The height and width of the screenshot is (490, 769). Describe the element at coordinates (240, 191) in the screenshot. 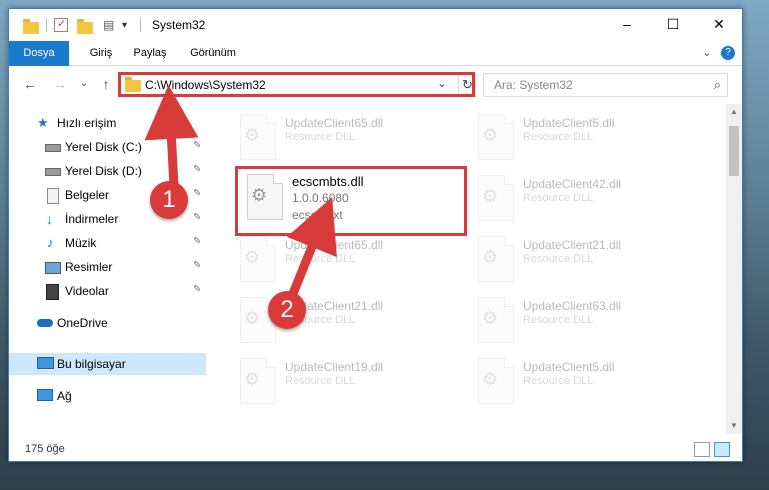

I see `annotation-arrows` at that location.